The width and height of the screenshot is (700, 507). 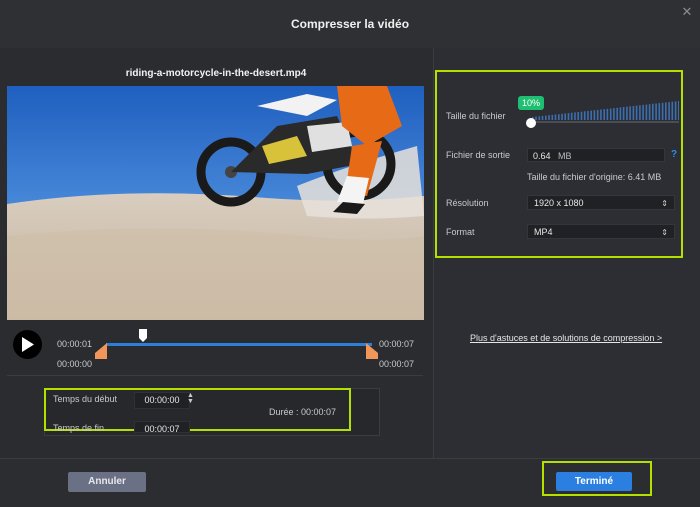 I want to click on play-button, so click(x=27, y=344).